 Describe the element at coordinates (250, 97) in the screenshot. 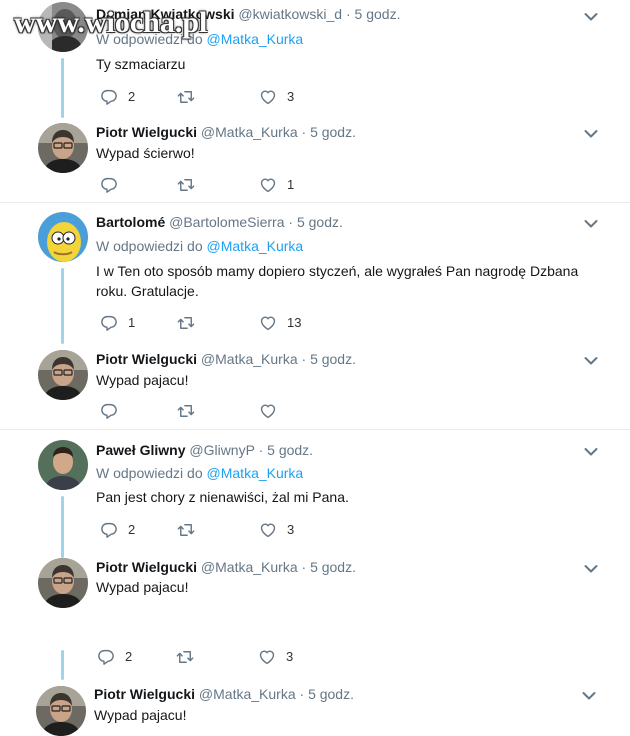

I see `tweet-actions: 2 3` at that location.